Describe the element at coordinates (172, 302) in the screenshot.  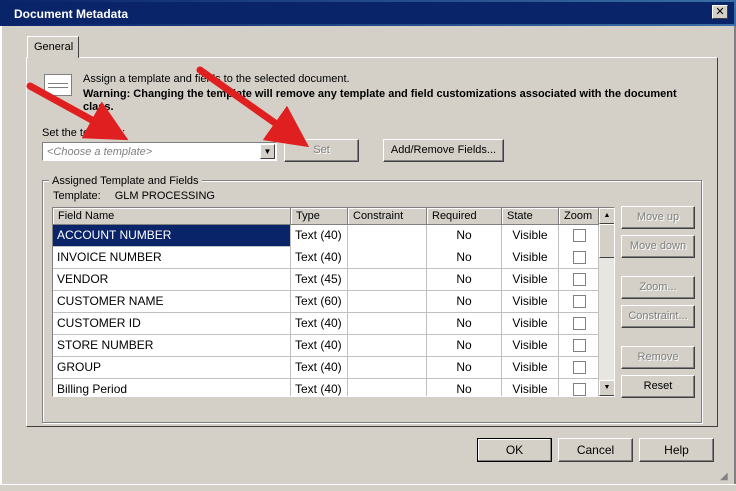
I see `field-name-cell: CUSTOMER NAME` at that location.